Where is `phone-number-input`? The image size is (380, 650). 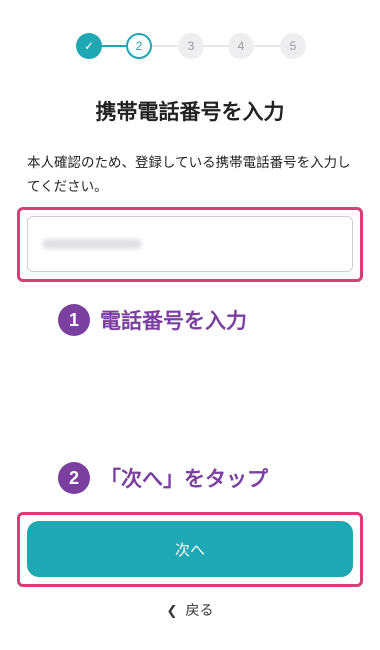 phone-number-input is located at coordinates (190, 244).